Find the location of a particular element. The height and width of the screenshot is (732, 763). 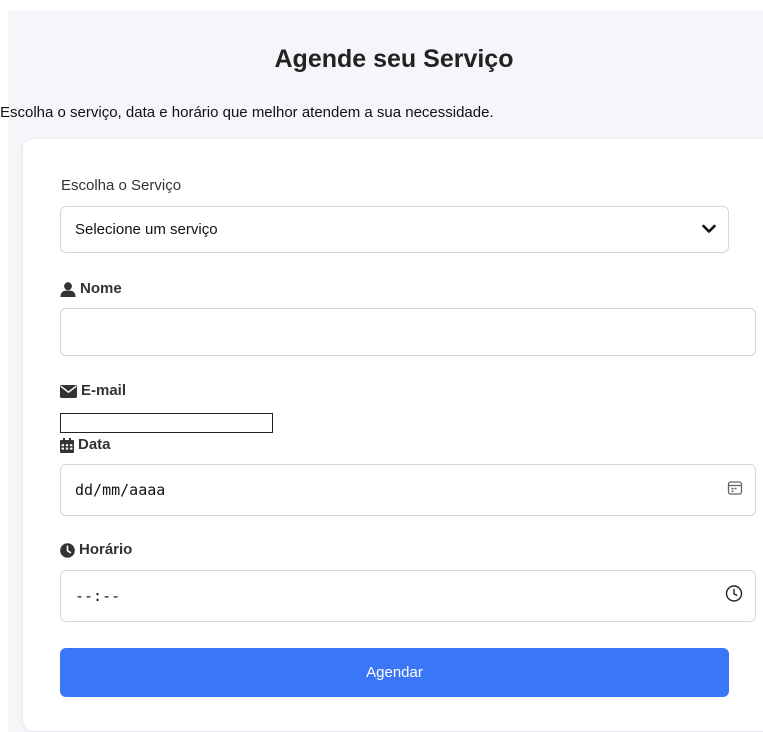

time-picker-clock-icon is located at coordinates (734, 596).